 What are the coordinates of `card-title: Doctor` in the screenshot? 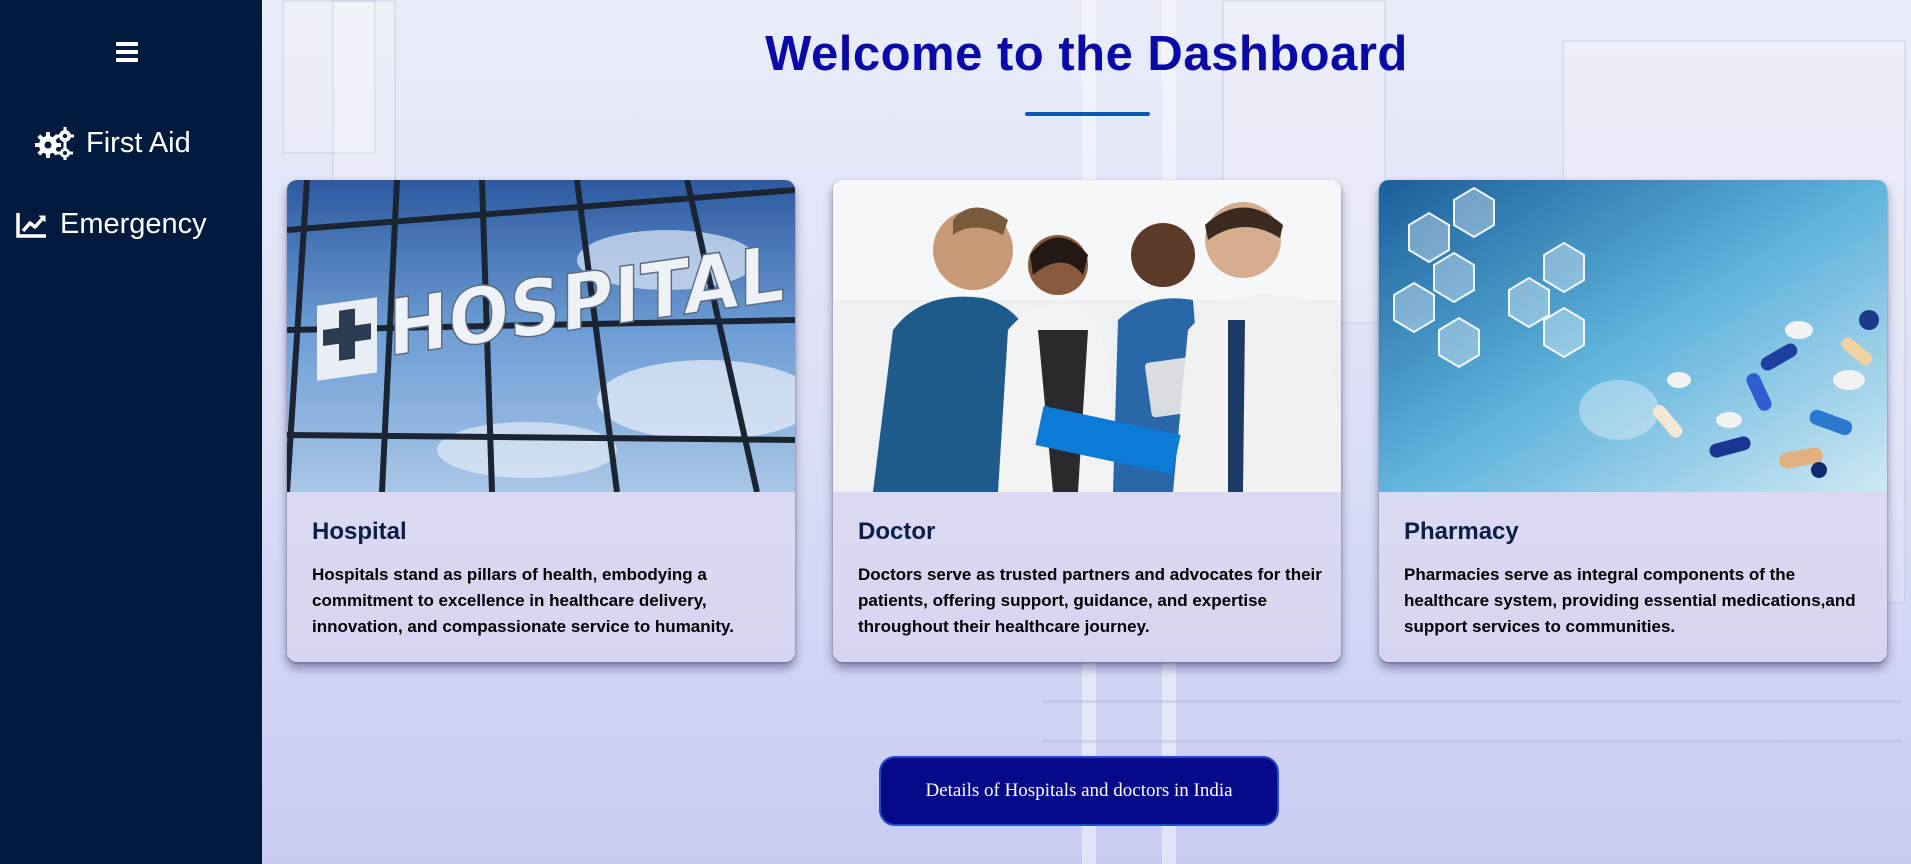 It's located at (897, 531).